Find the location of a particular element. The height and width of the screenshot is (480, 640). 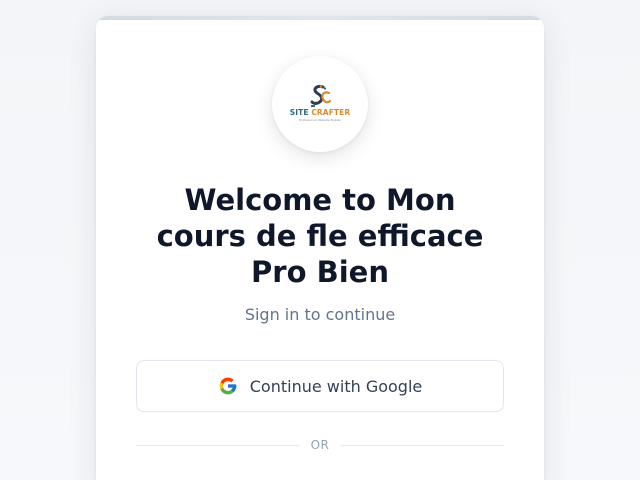

google-signin-label: Continue with Google is located at coordinates (336, 386).